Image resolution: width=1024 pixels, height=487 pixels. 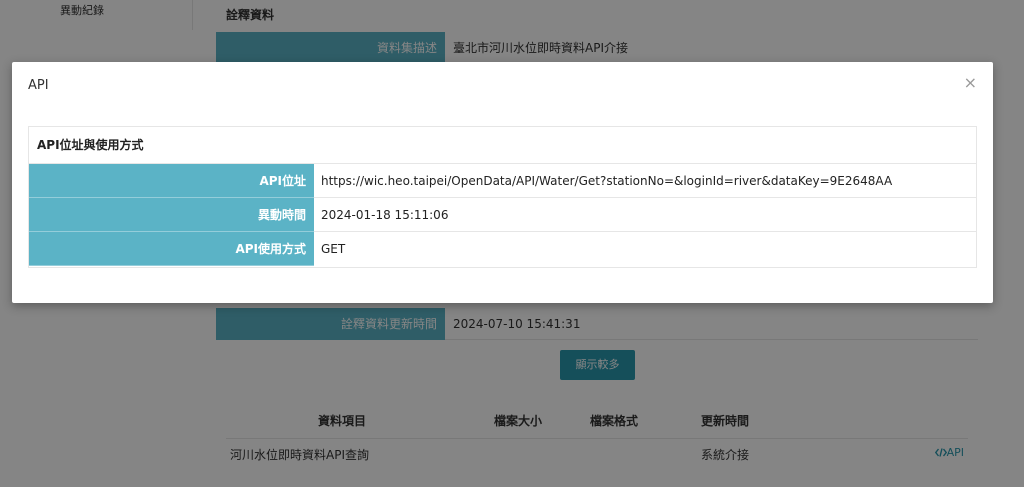 I want to click on panel-heading: API位址與使用方式, so click(x=502, y=145).